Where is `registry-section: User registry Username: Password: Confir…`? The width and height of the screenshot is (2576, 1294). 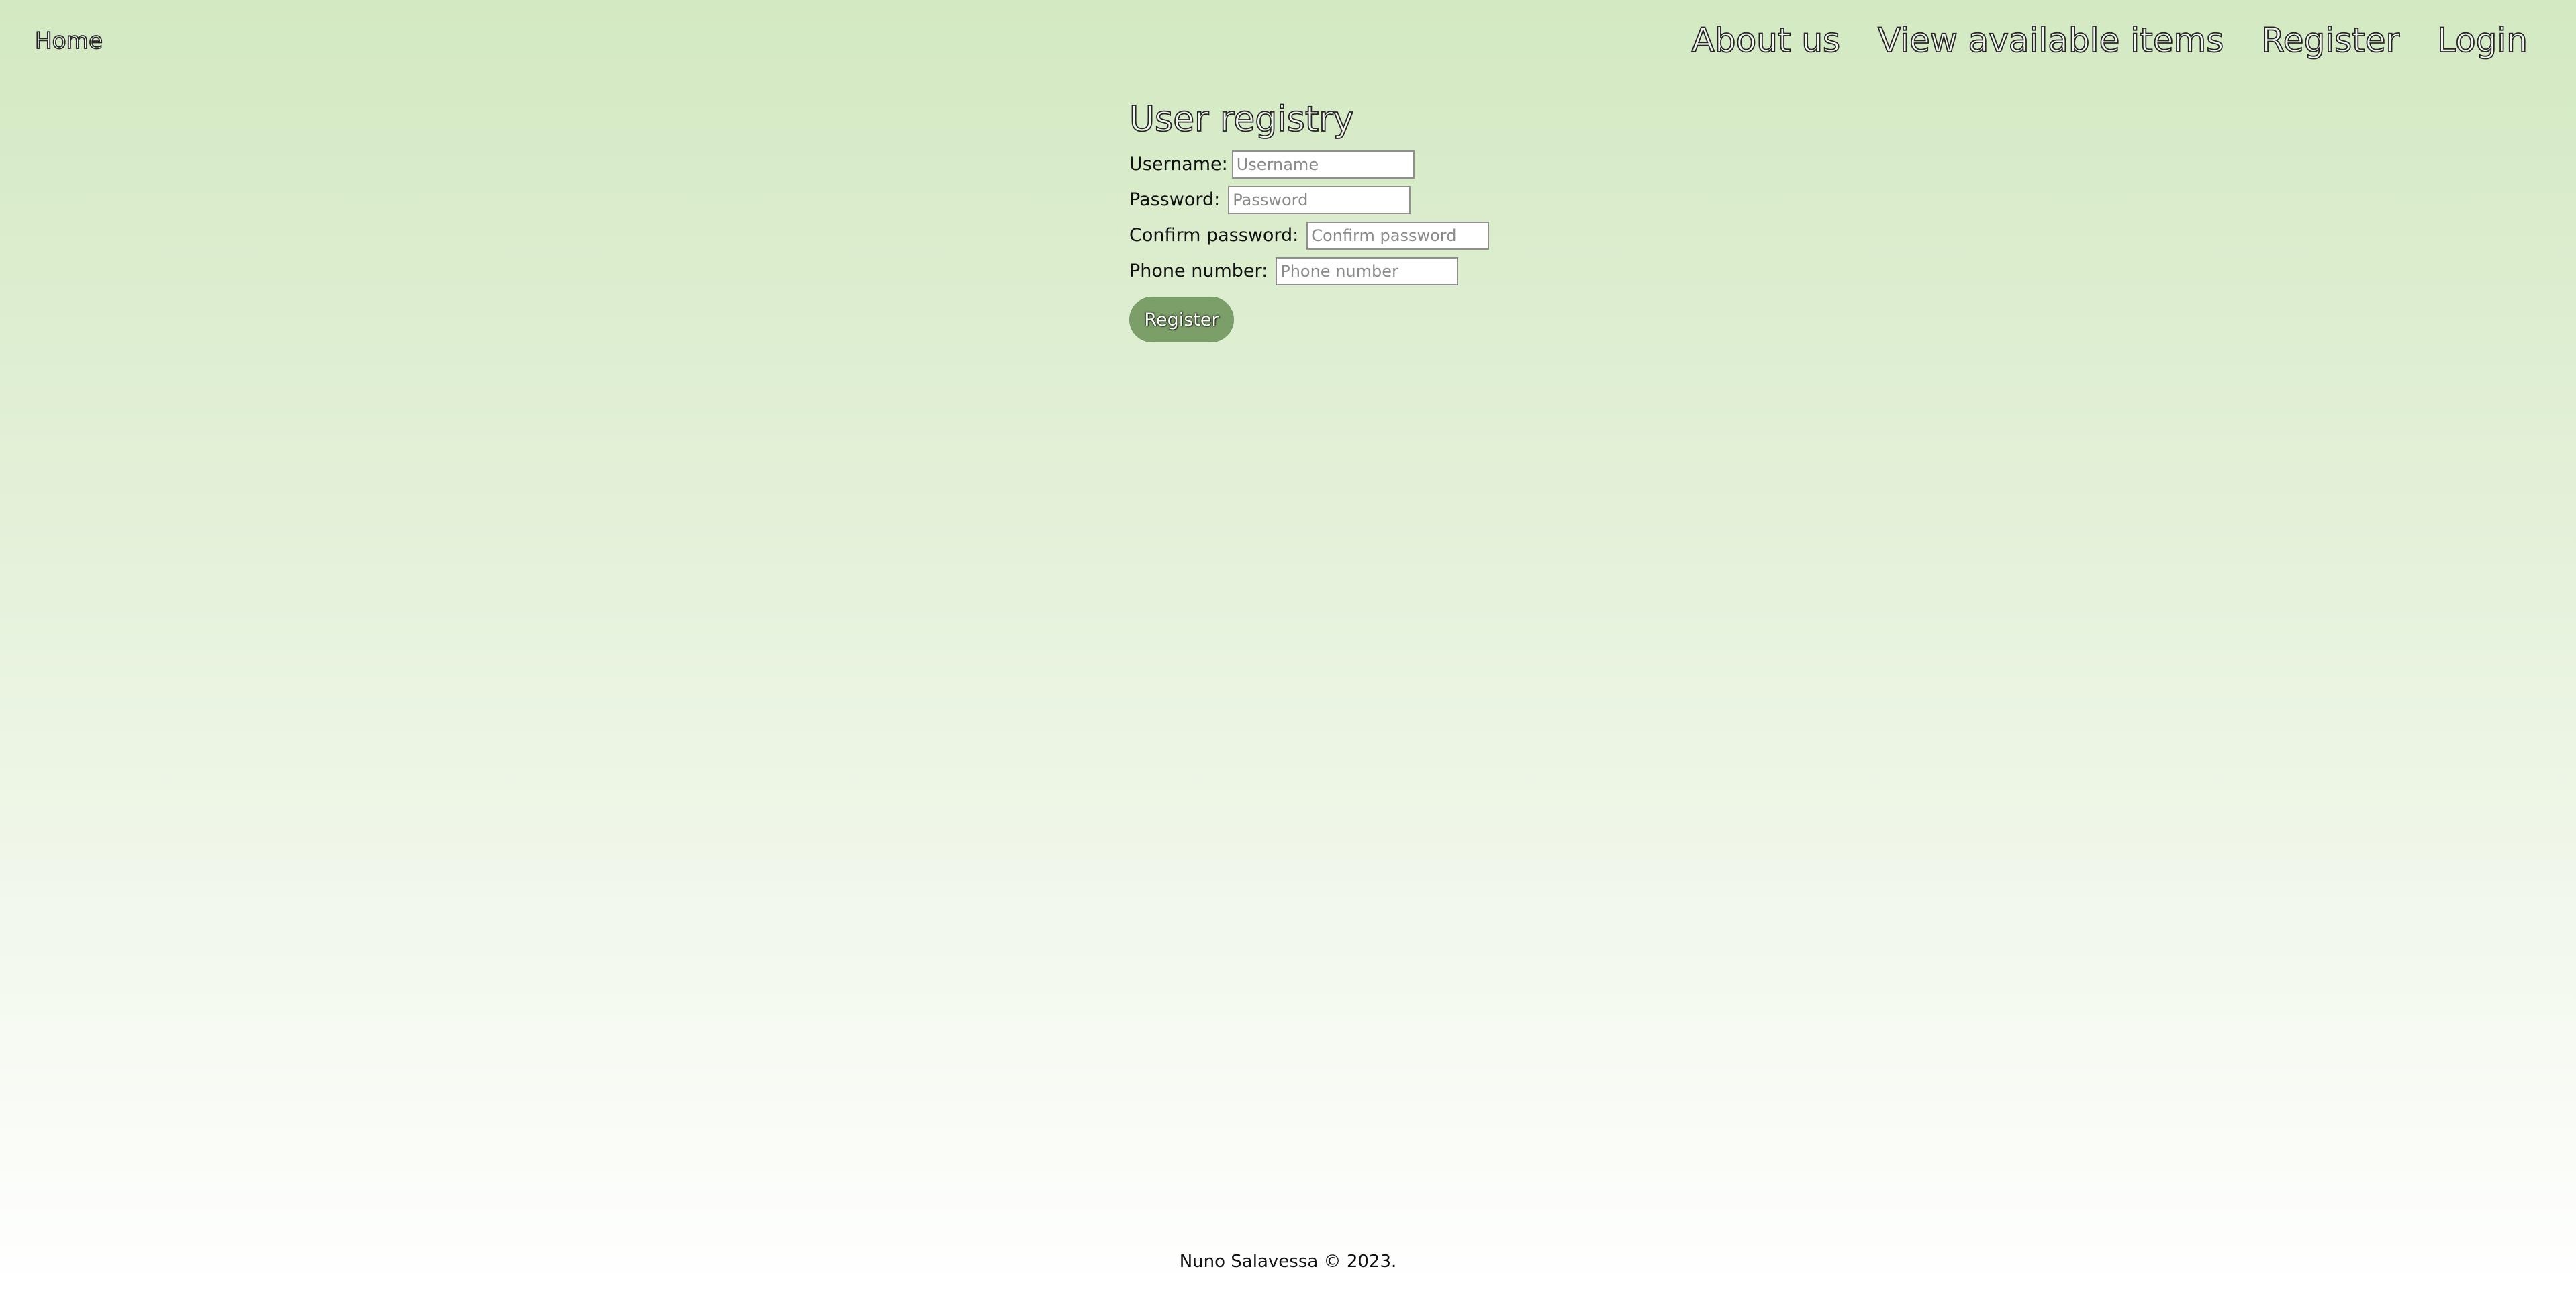 registry-section: User registry Username: Password: Confir… is located at coordinates (1309, 217).